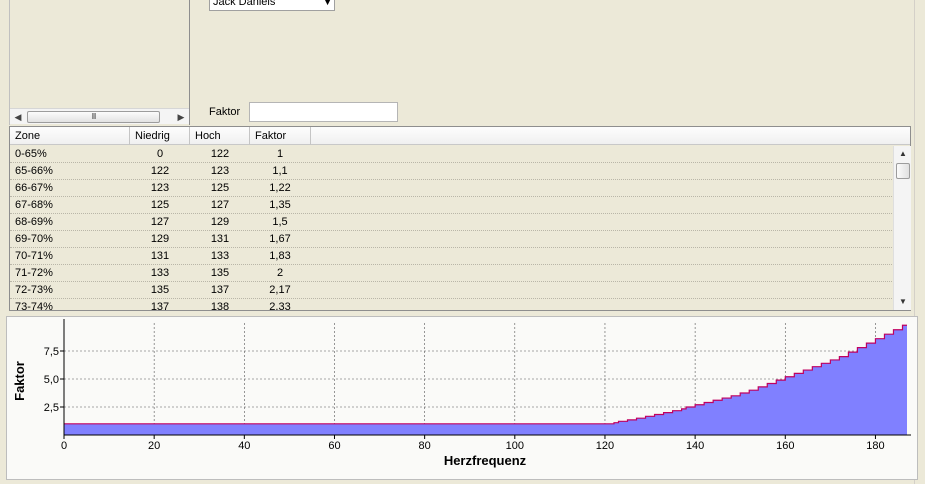 The image size is (925, 484). I want to click on cell-hoch: 135, so click(220, 273).